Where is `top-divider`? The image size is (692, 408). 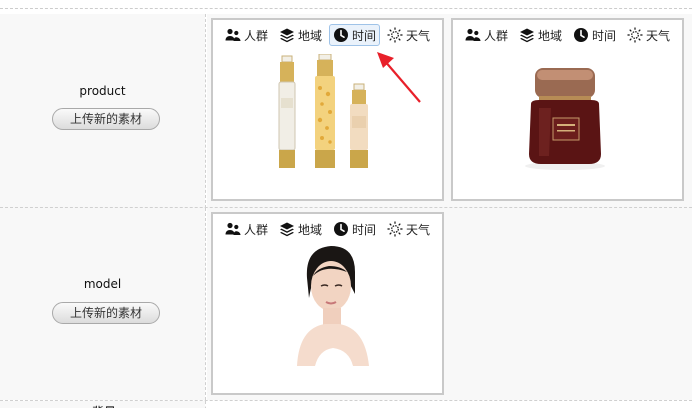
top-divider is located at coordinates (346, 8).